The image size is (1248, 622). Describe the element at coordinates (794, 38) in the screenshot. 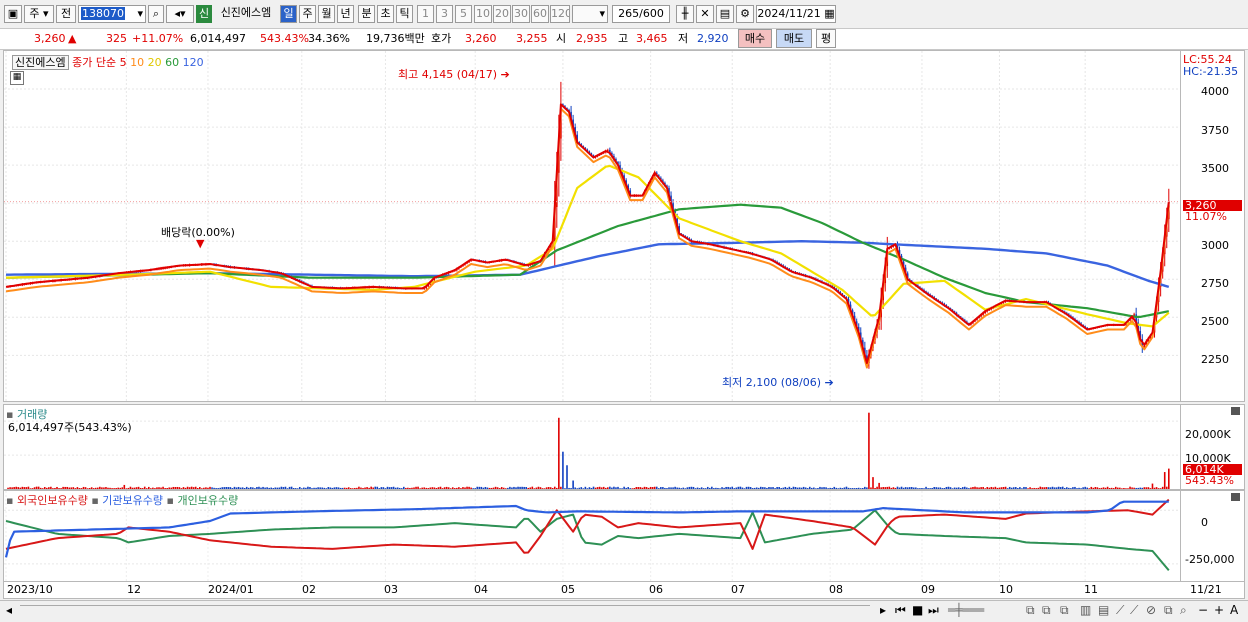

I see `sell-button: 매도` at that location.